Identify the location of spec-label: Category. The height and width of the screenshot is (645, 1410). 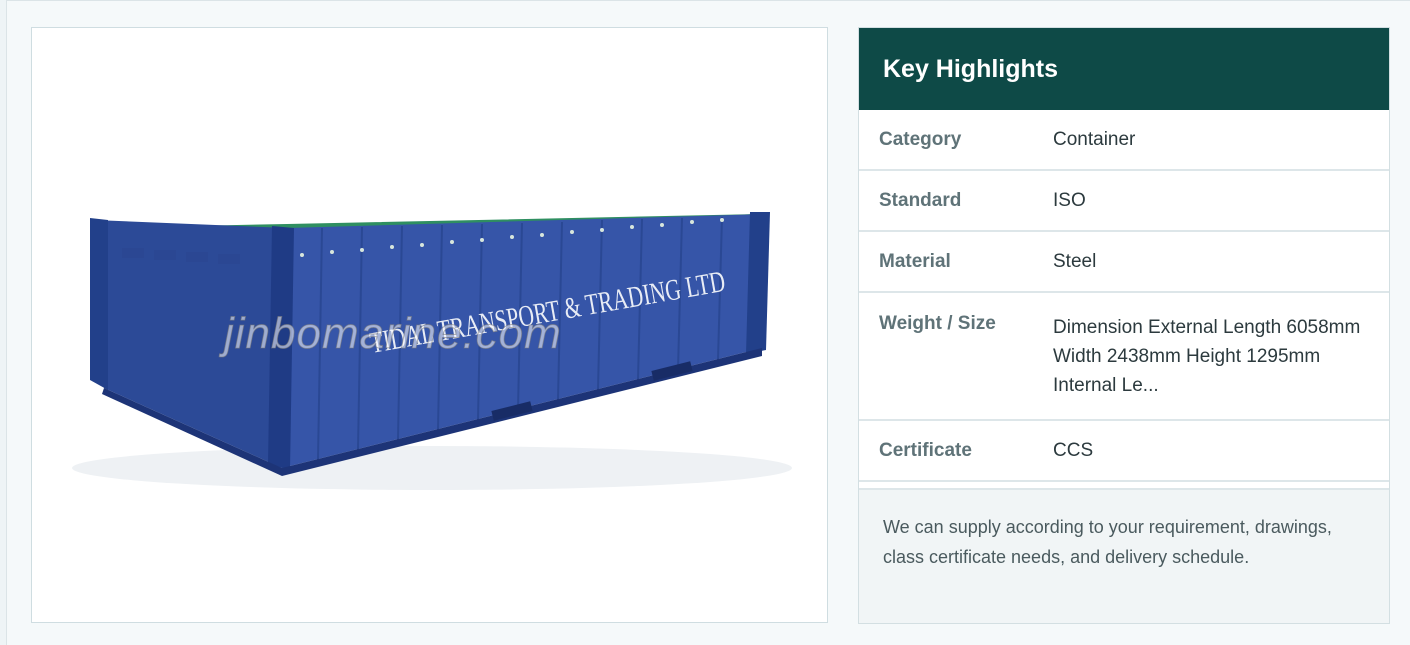
(920, 139).